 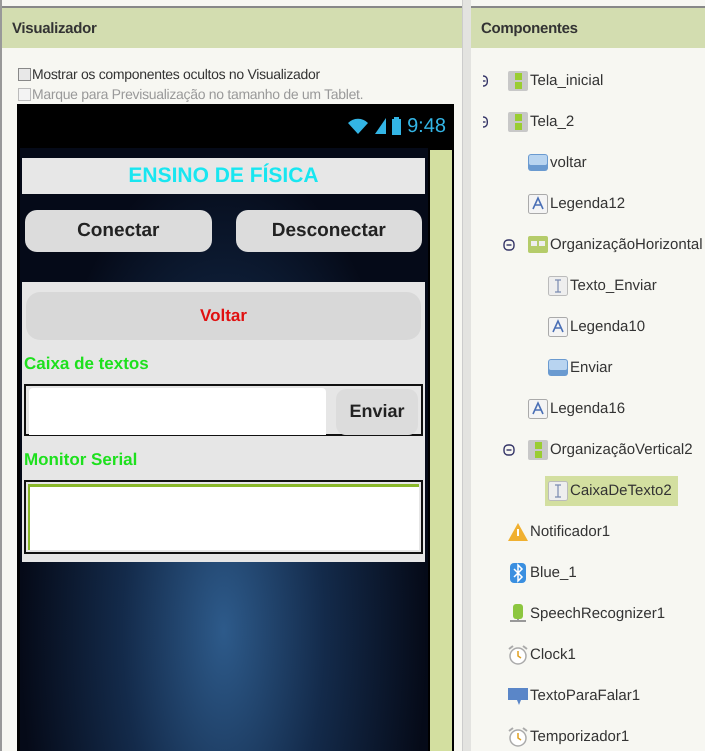 What do you see at coordinates (240, 74) in the screenshot?
I see `checkbox-option: Mostrar os componentes ocultos no Visualizador` at bounding box center [240, 74].